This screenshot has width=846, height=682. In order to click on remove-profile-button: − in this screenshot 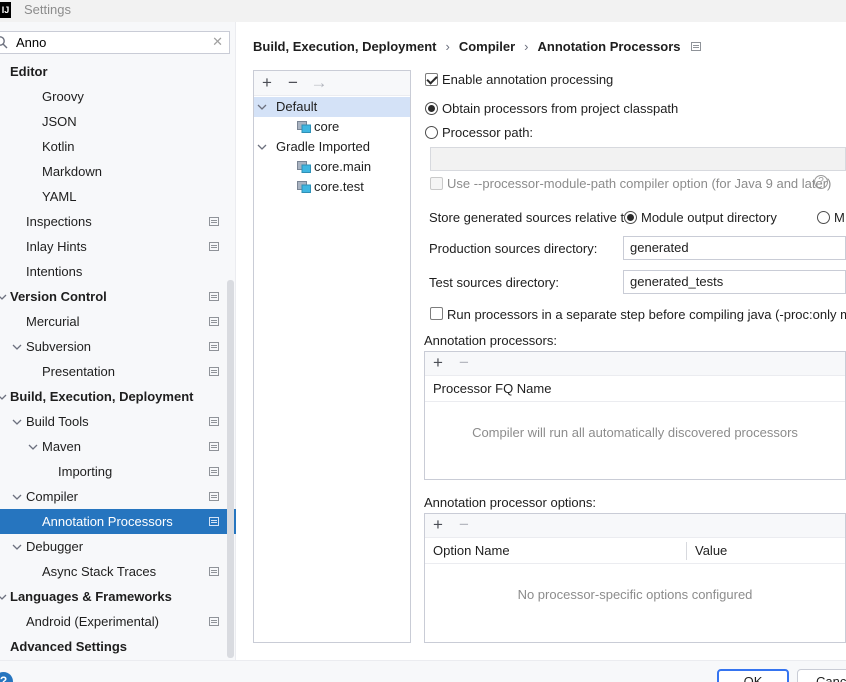, I will do `click(293, 83)`.